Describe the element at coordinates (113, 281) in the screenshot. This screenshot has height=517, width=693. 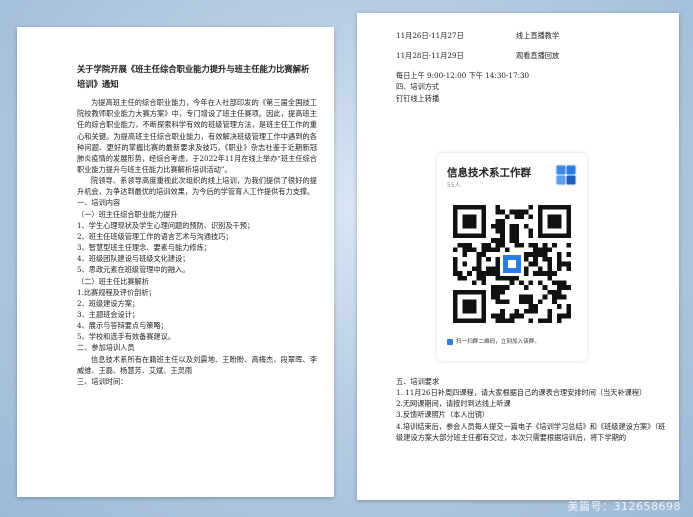
I see `subsection-heading: （二）班主任比赛解析` at that location.